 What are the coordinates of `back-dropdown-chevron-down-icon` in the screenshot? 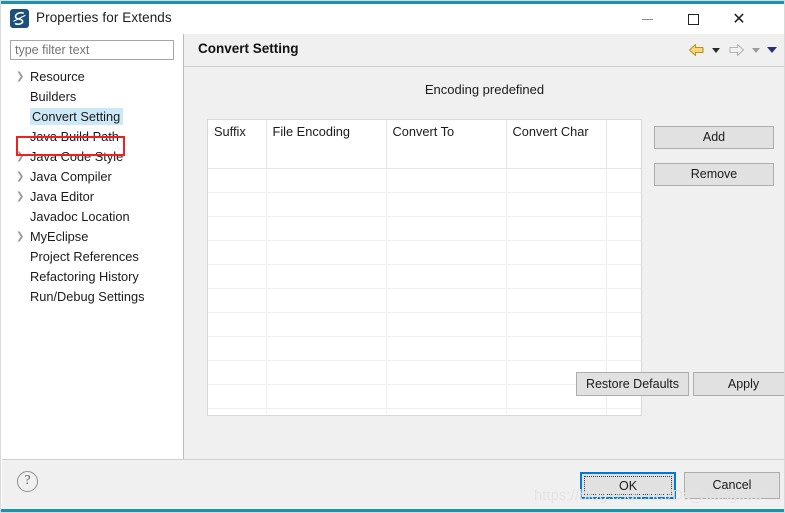 It's located at (716, 50).